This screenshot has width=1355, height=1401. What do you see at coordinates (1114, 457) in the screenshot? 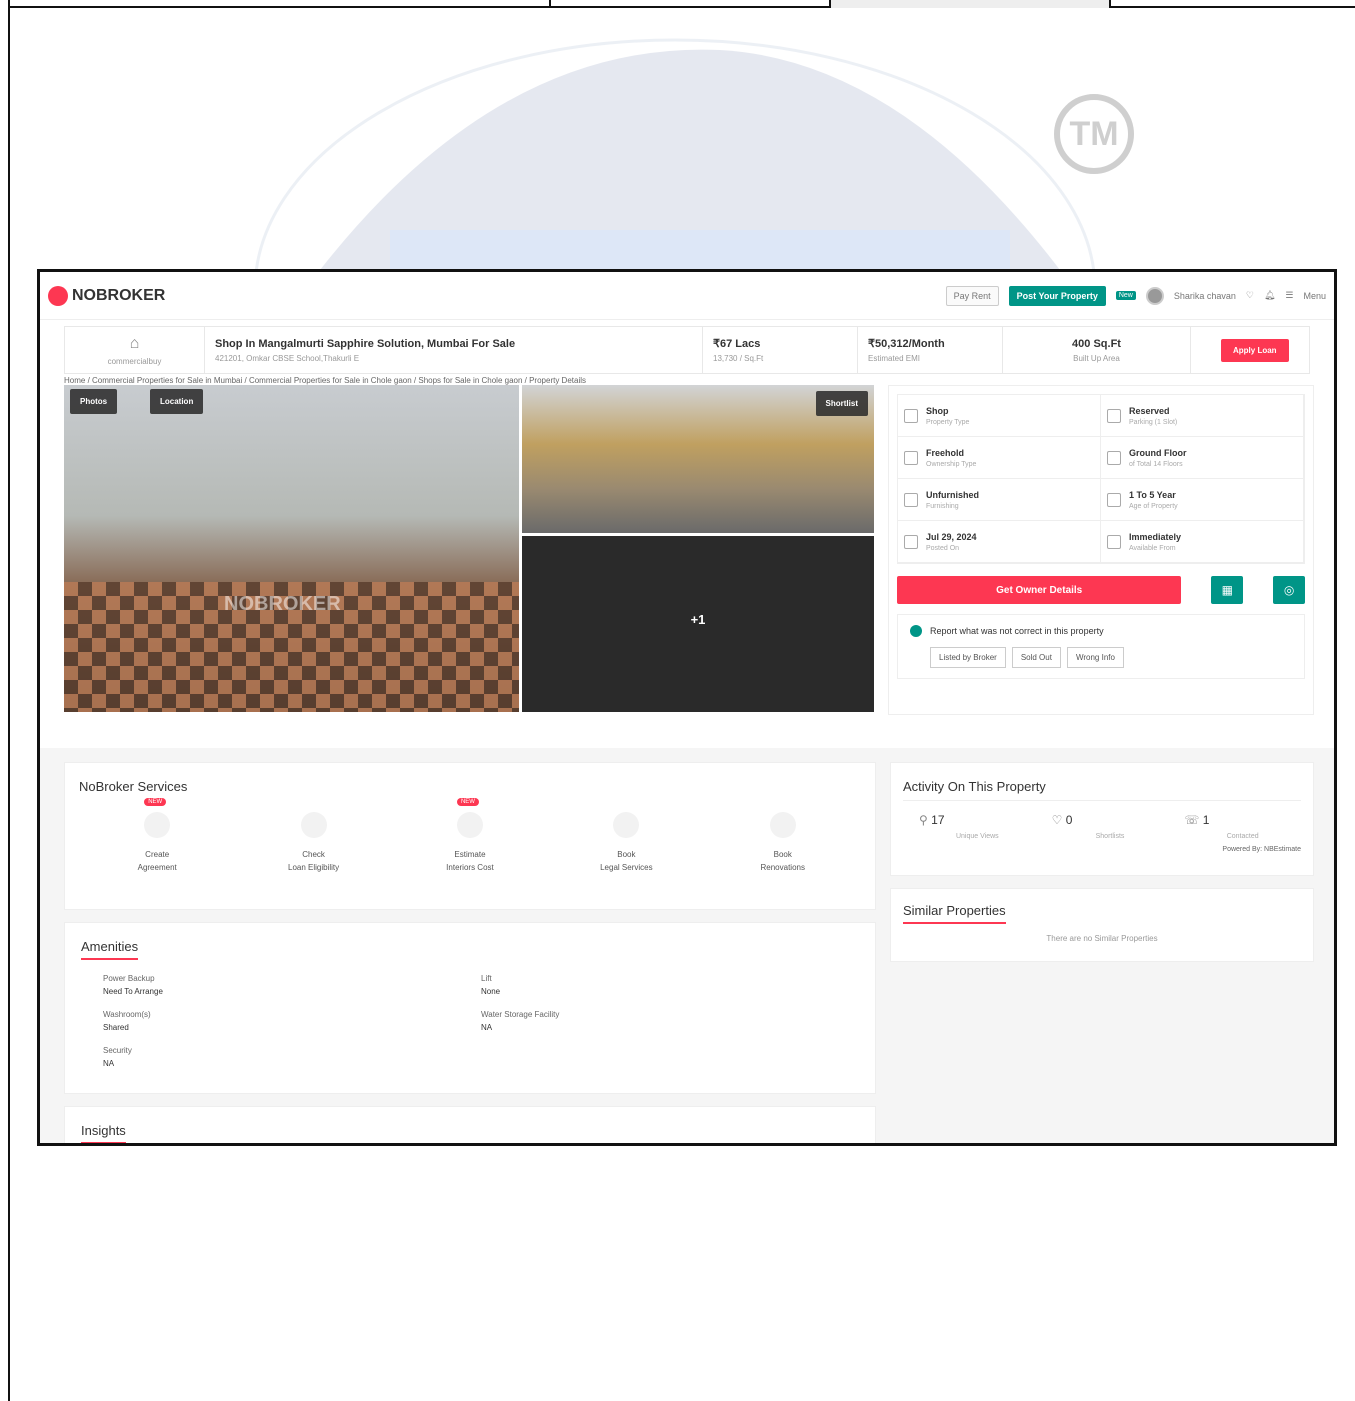
I see `floor-icon` at bounding box center [1114, 457].